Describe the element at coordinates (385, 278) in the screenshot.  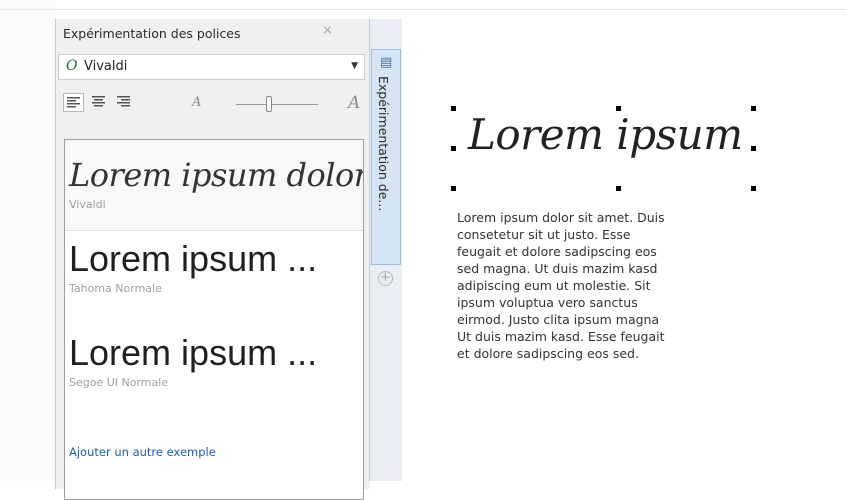
I see `add-docker-icon: +` at that location.